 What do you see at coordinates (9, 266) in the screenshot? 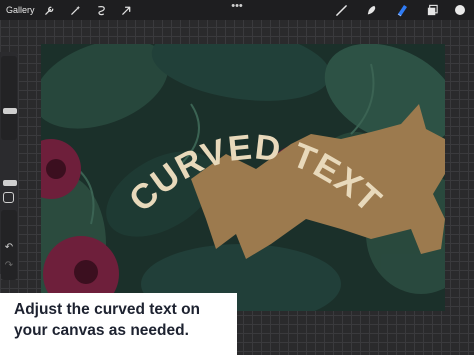
I see `redo-arrow-icon: ↷` at bounding box center [9, 266].